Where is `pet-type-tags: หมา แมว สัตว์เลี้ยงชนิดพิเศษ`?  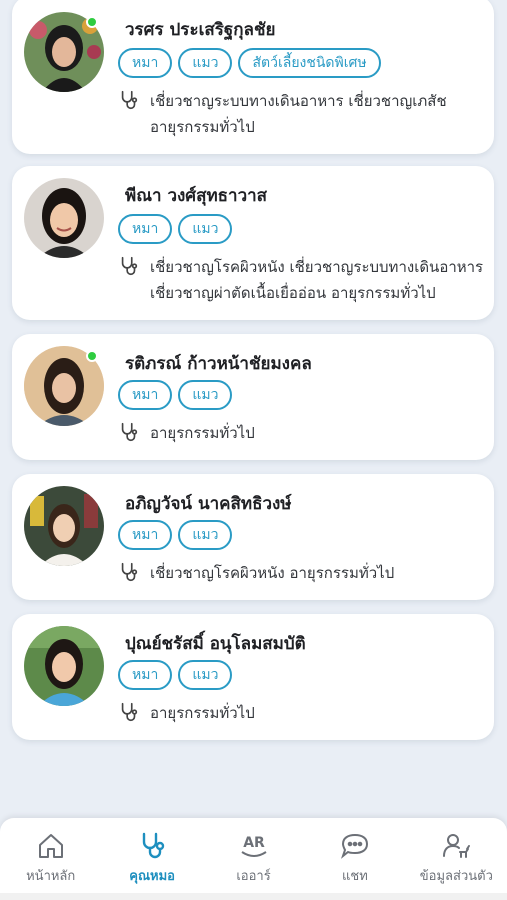
pet-type-tags: หมา แมว สัตว์เลี้ยงชนิดพิเศษ is located at coordinates (249, 63).